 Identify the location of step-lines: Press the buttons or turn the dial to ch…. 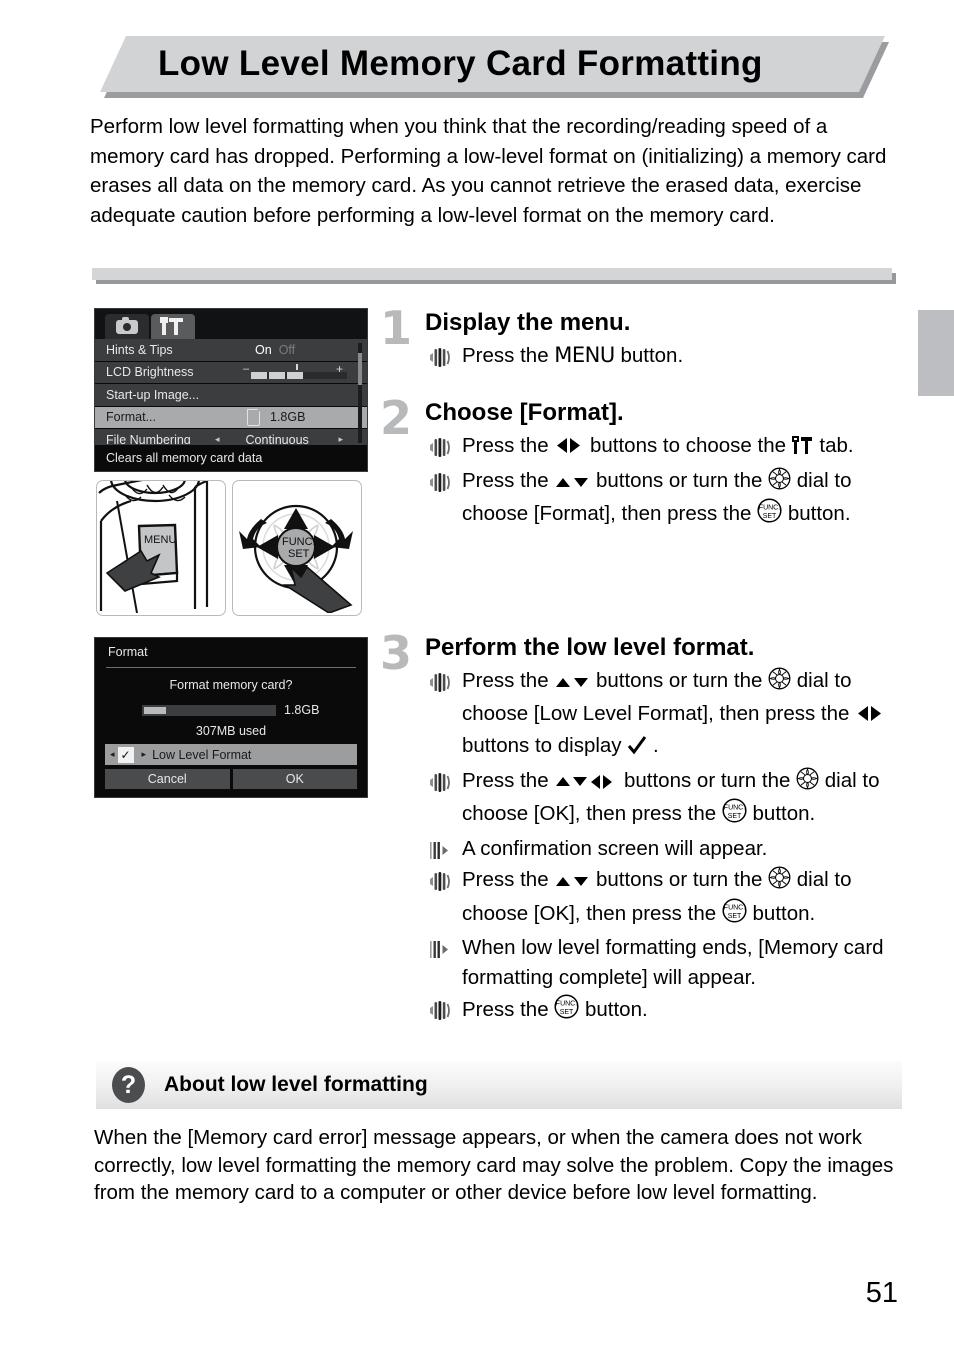
(667, 847).